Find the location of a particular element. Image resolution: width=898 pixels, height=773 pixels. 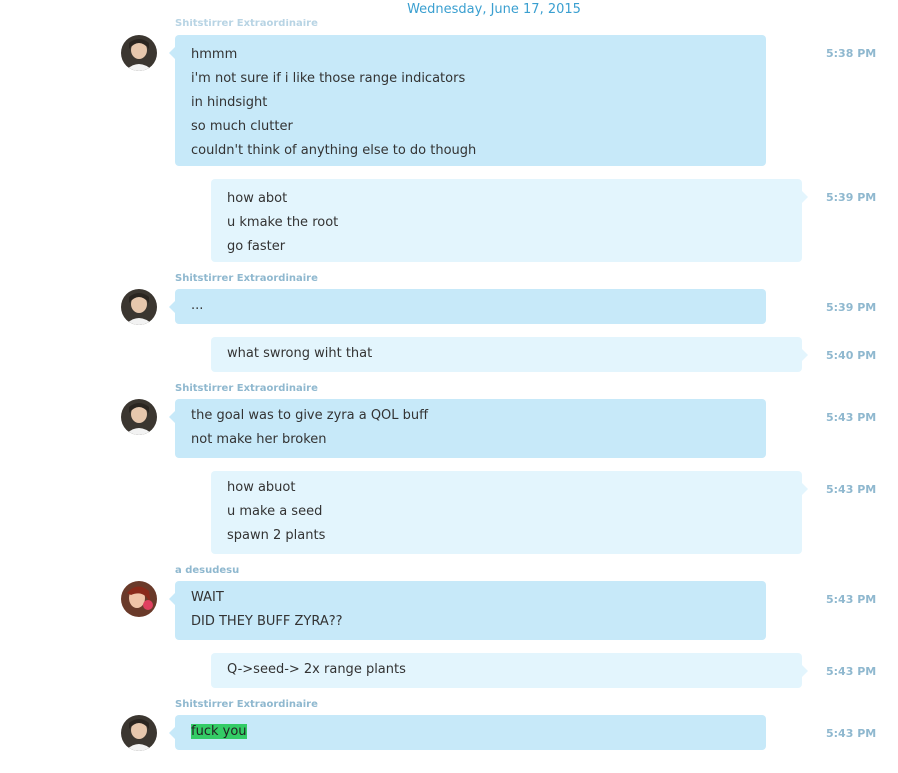

message-line: fuck you is located at coordinates (470, 732).